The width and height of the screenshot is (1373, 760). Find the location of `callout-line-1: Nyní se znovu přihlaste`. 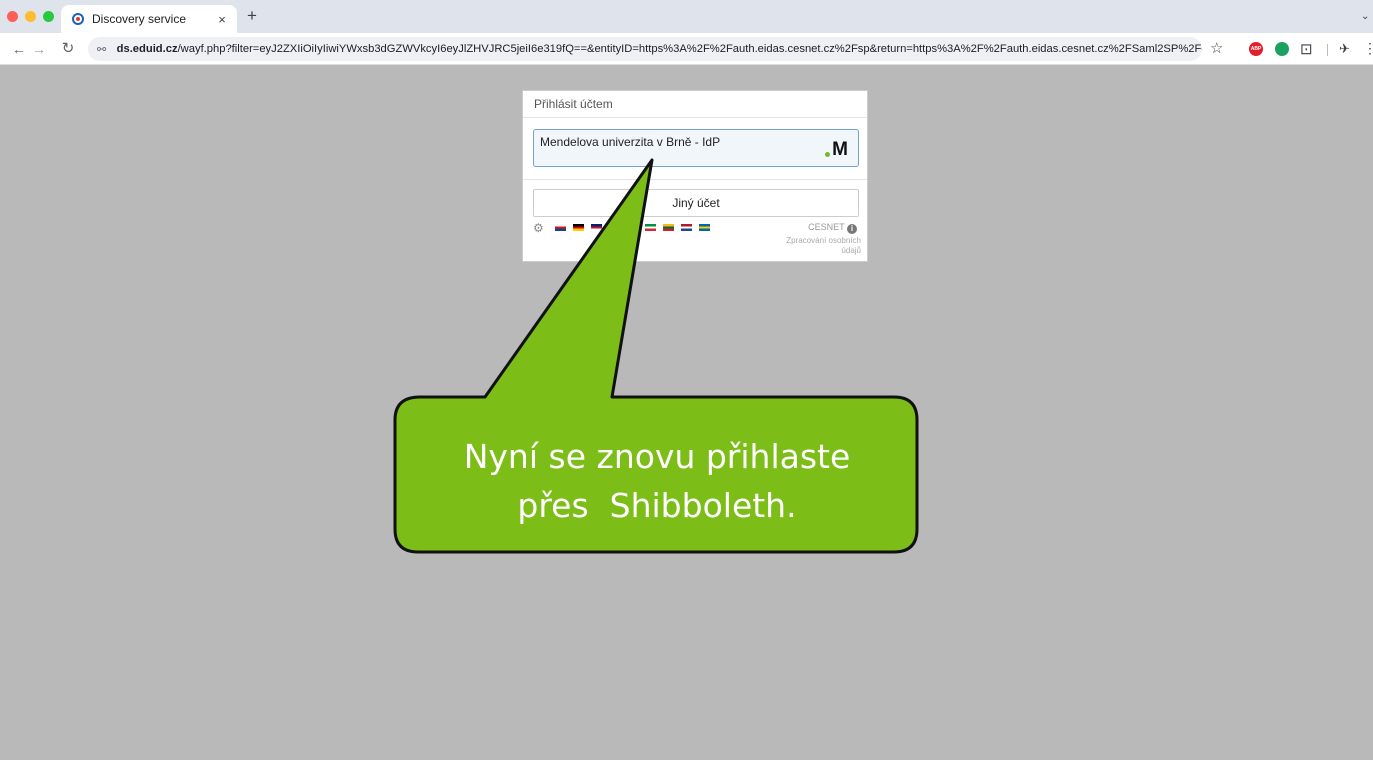

callout-line-1: Nyní se znovu přihlaste is located at coordinates (657, 456).